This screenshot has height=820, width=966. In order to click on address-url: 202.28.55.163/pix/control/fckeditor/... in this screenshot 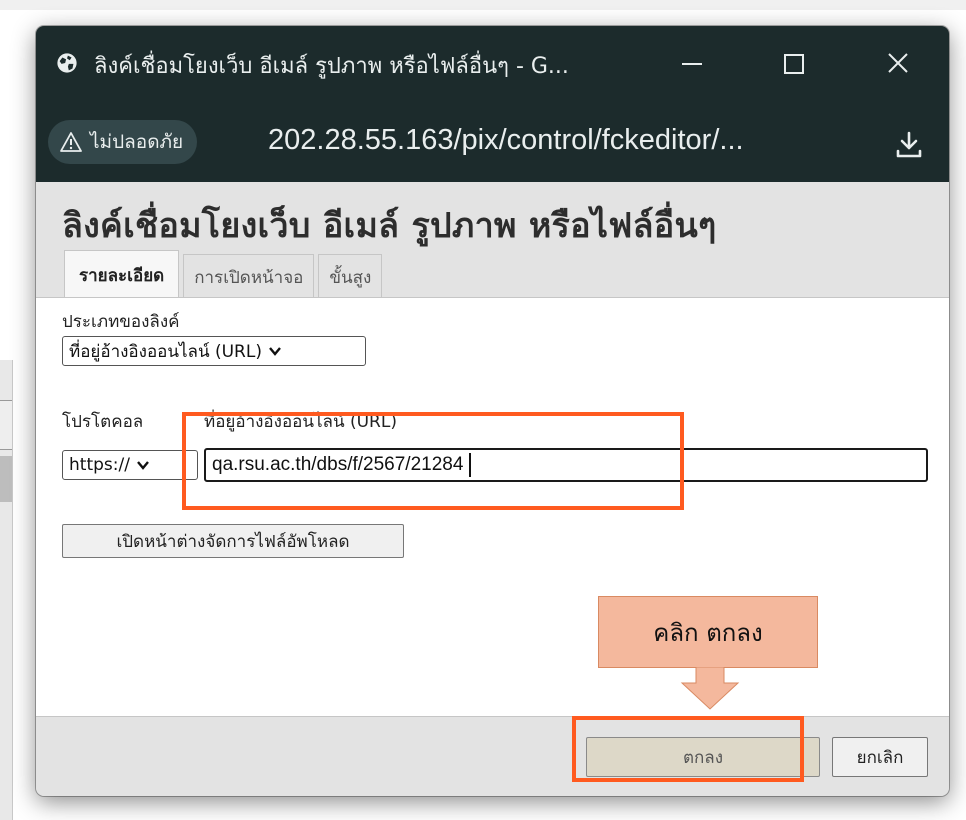, I will do `click(506, 140)`.